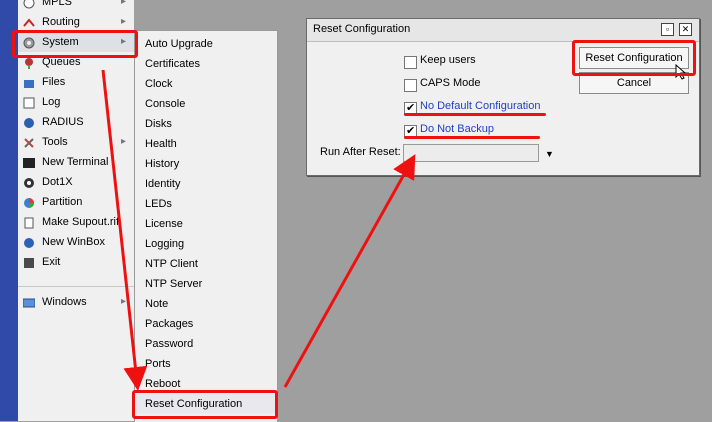  I want to click on menu-item-mpls: MPLS ▸, so click(76, 6).